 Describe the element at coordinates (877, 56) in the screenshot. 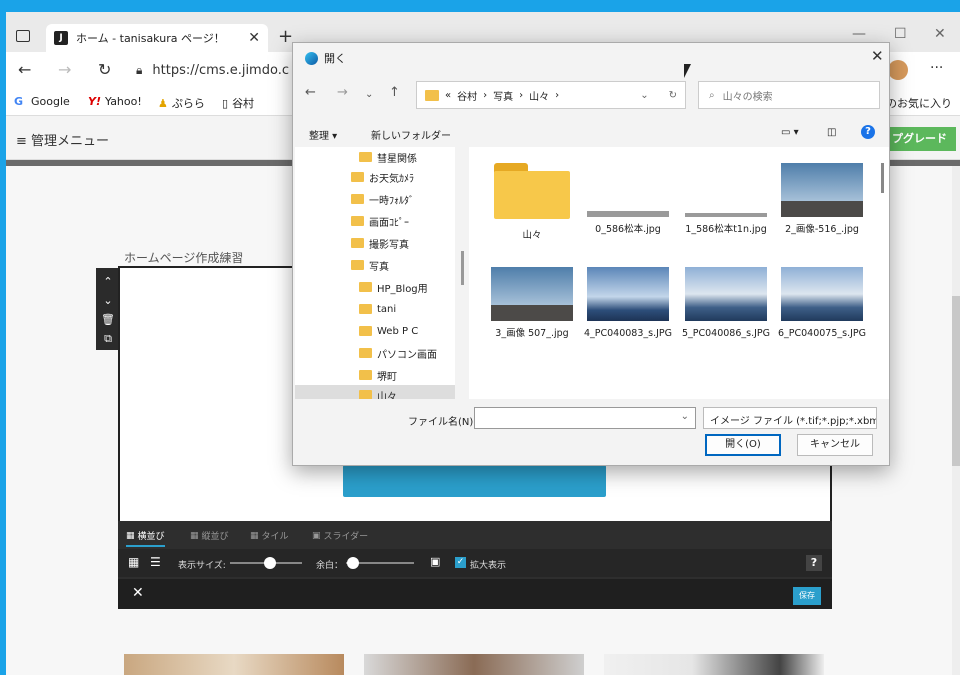

I see `dialog-close-icon: ✕` at that location.